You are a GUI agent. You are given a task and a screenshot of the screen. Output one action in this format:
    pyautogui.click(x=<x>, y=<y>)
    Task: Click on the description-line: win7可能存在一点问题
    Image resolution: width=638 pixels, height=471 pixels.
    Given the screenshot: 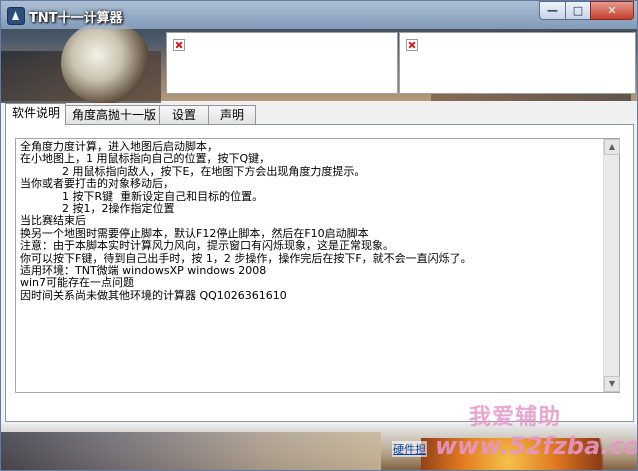 What is the action you would take?
    pyautogui.click(x=77, y=283)
    